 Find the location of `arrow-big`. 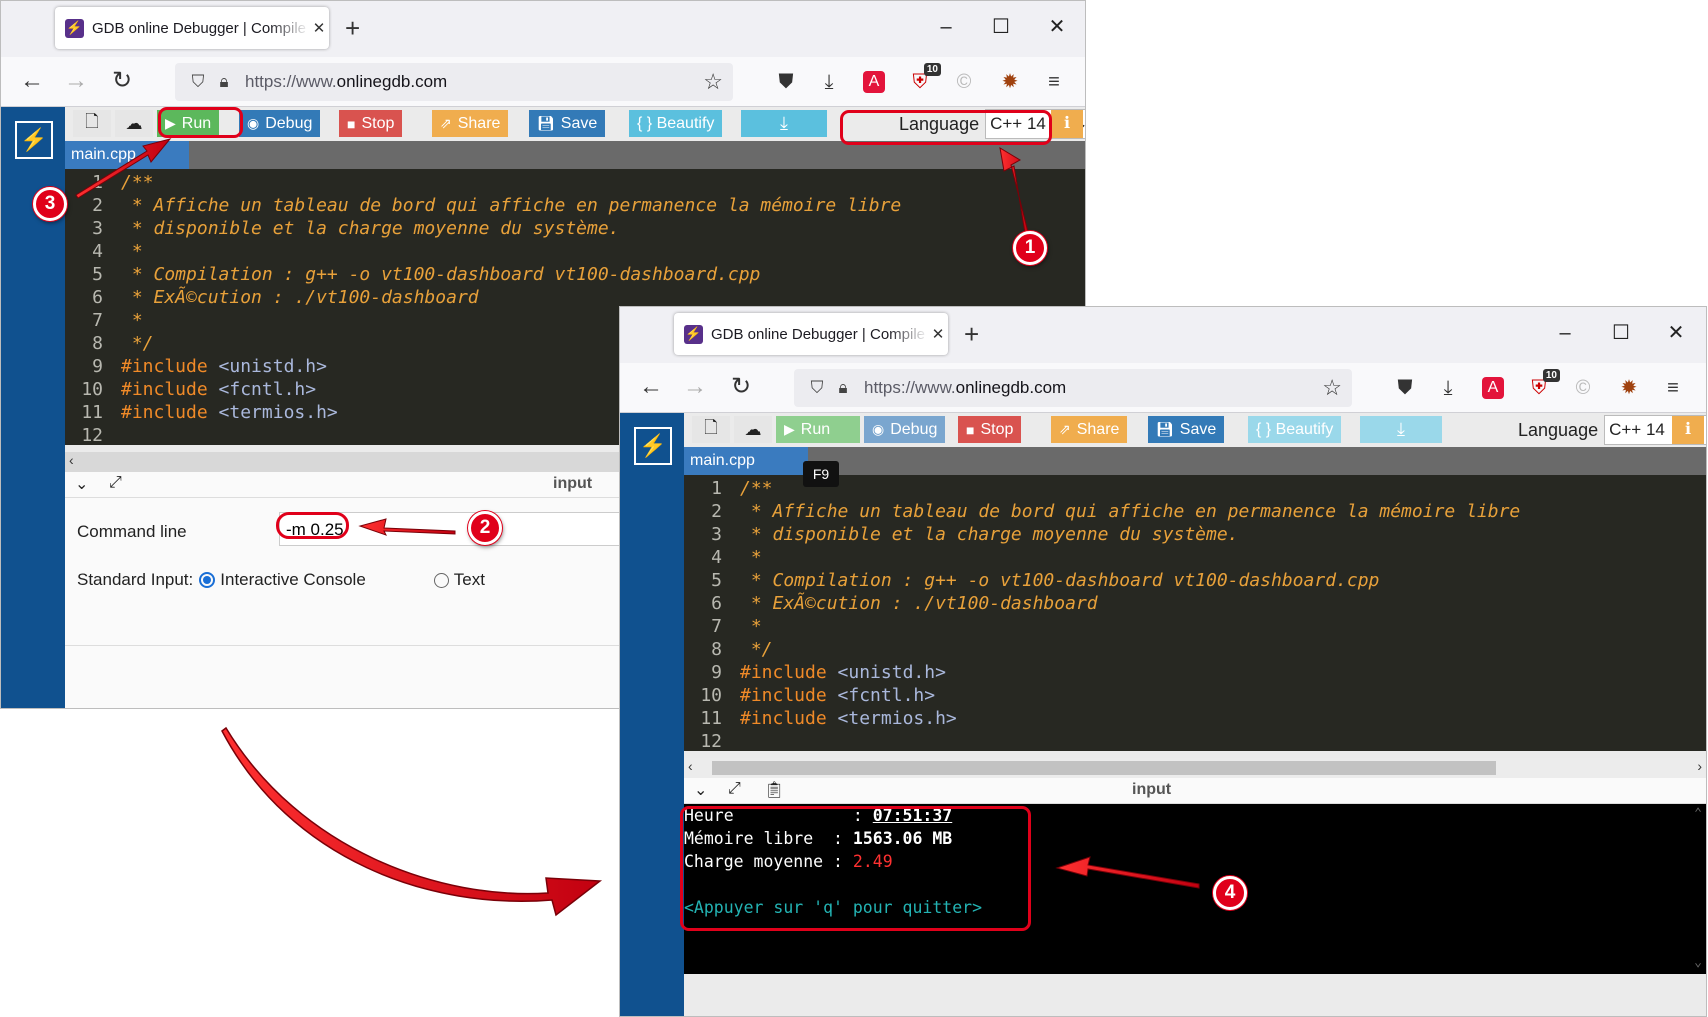

arrow-big is located at coordinates (412, 821).